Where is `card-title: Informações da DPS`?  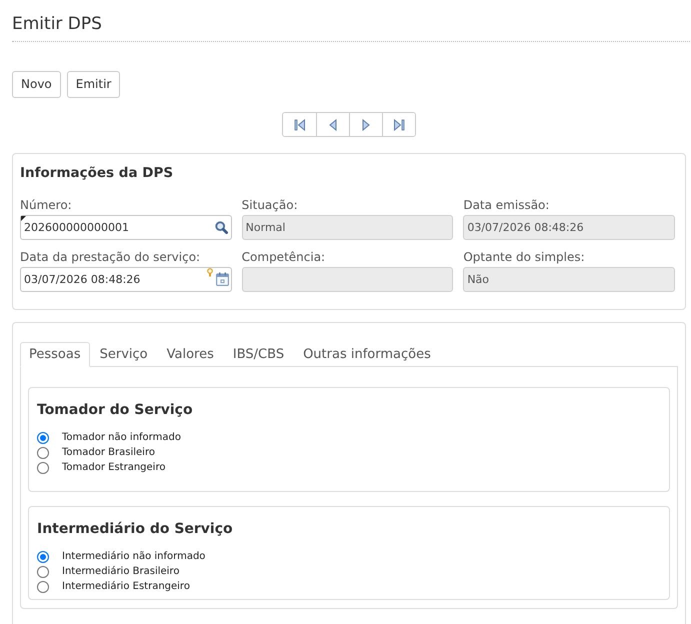
card-title: Informações da DPS is located at coordinates (97, 173).